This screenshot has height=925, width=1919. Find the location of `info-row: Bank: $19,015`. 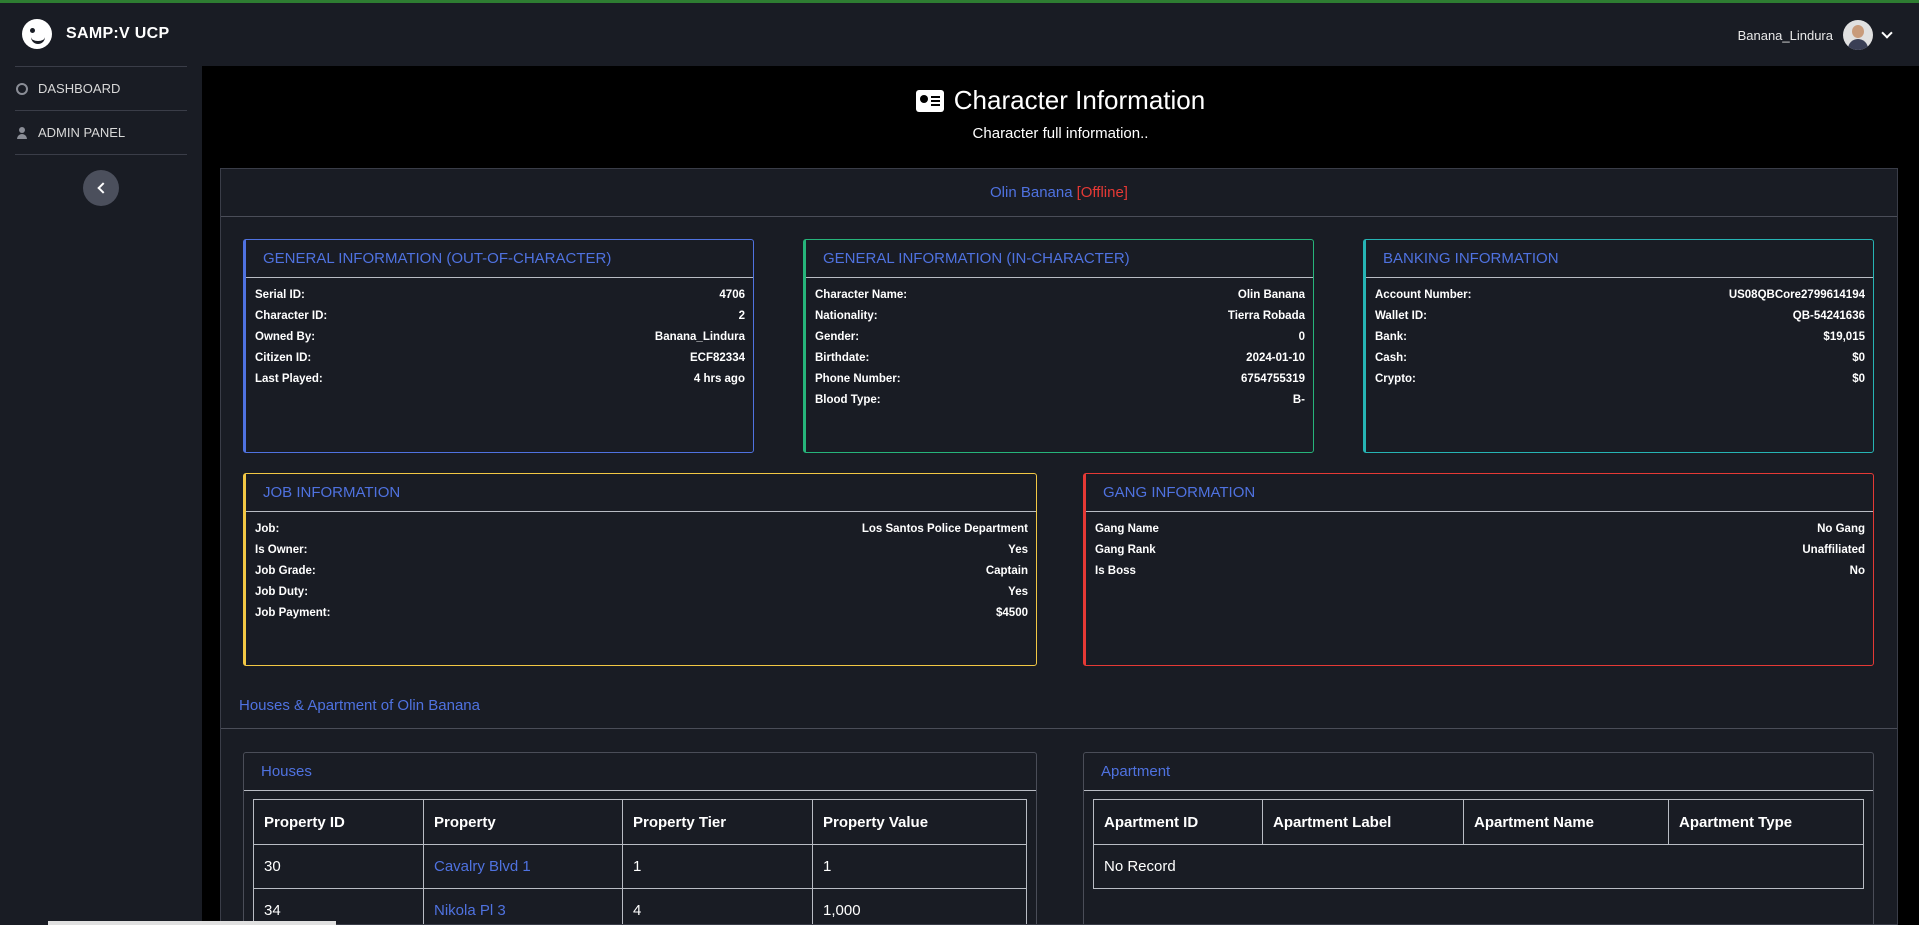

info-row: Bank: $19,015 is located at coordinates (1620, 336).